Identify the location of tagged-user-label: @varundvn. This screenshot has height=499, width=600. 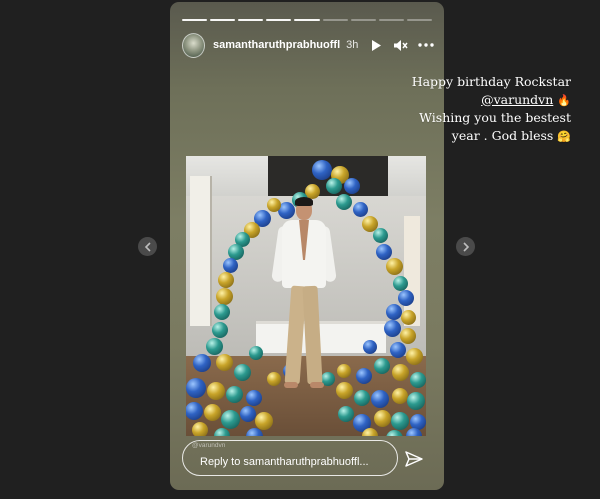
(209, 445).